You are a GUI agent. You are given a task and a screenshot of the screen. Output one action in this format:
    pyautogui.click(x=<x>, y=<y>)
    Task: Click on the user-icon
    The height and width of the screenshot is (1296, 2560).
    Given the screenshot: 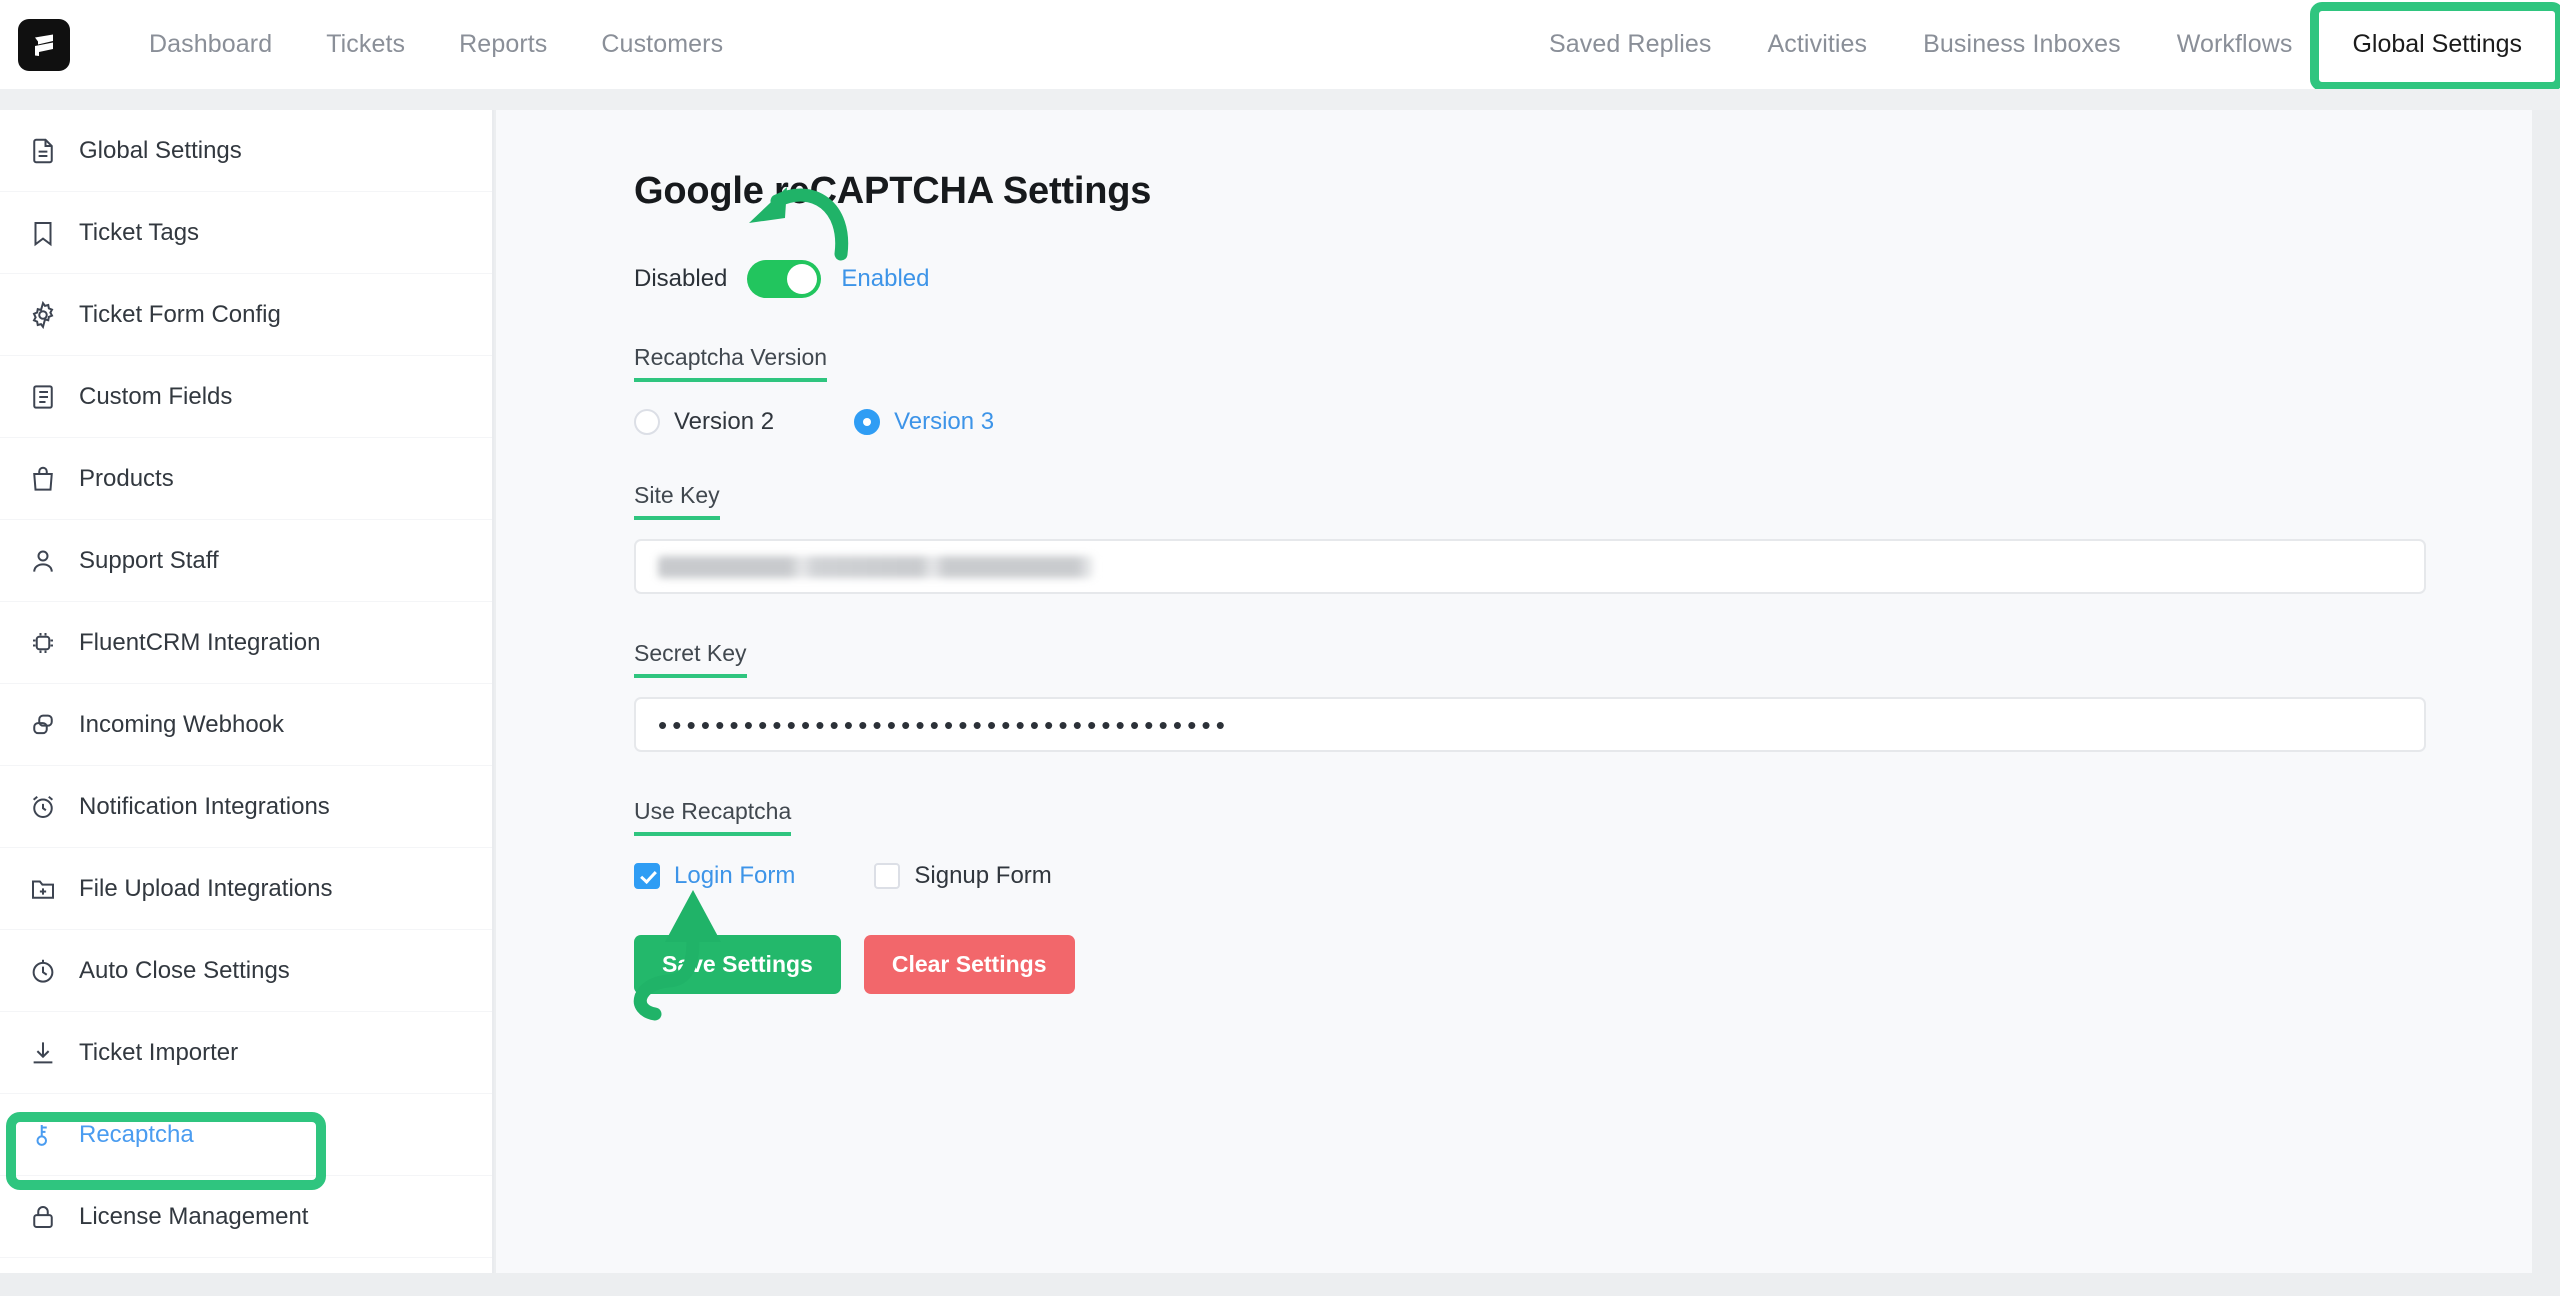 What is the action you would take?
    pyautogui.click(x=43, y=561)
    